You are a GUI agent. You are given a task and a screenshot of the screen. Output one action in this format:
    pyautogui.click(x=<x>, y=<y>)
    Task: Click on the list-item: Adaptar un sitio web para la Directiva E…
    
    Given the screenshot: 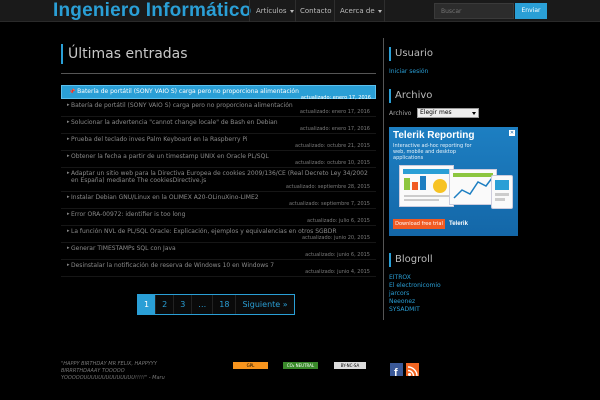 What is the action you would take?
    pyautogui.click(x=218, y=180)
    